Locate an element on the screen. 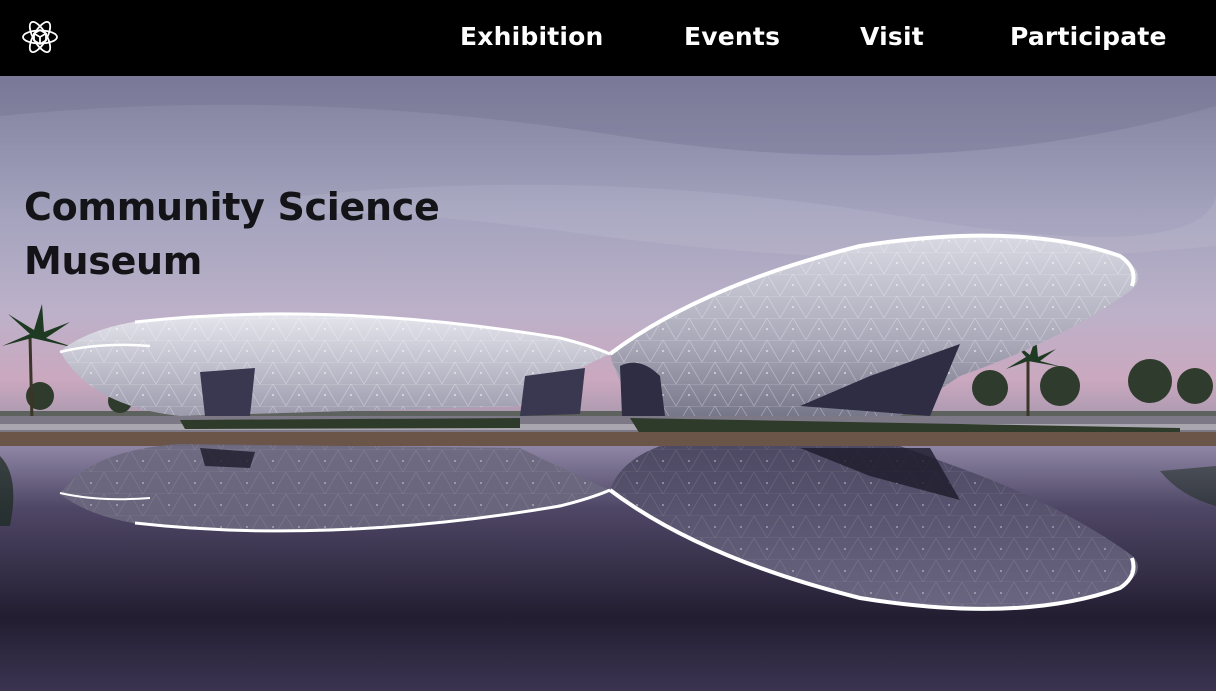 This screenshot has width=1216, height=691. nav-link-exhibition: Exhibition is located at coordinates (532, 38).